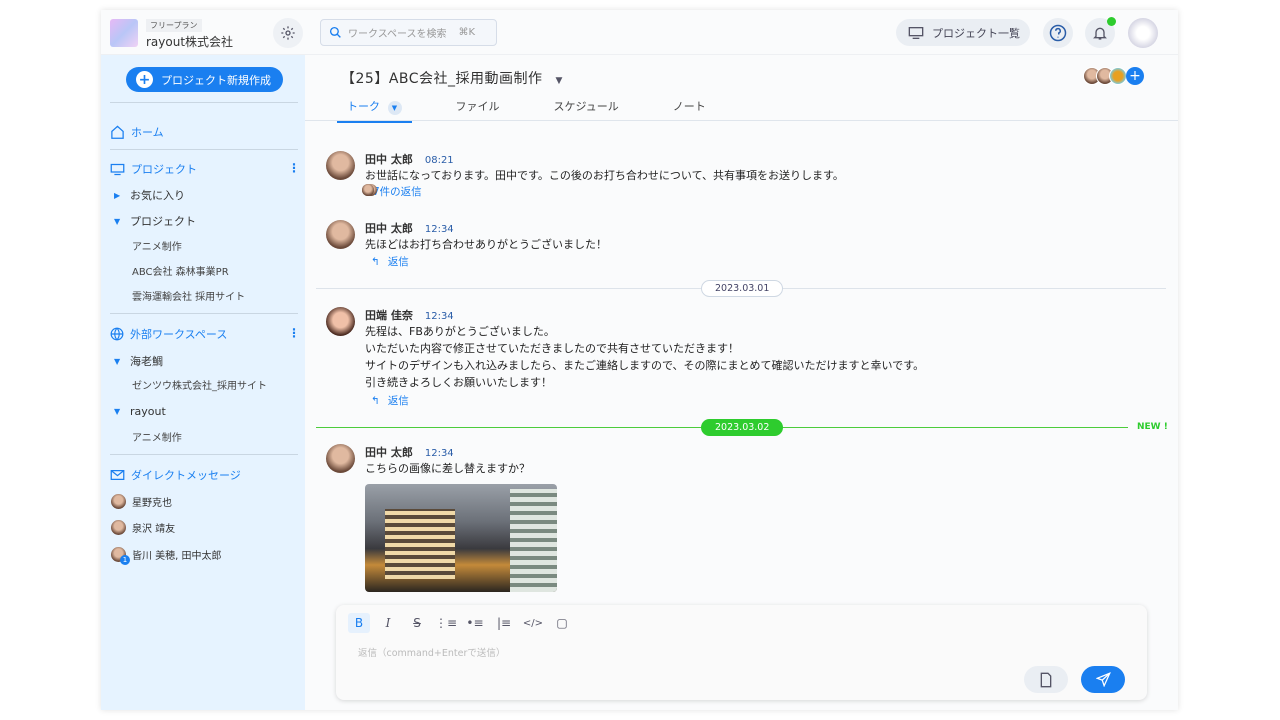  Describe the element at coordinates (175, 475) in the screenshot. I see `sidebar-section-dm: ダイレクトメッセージ` at that location.